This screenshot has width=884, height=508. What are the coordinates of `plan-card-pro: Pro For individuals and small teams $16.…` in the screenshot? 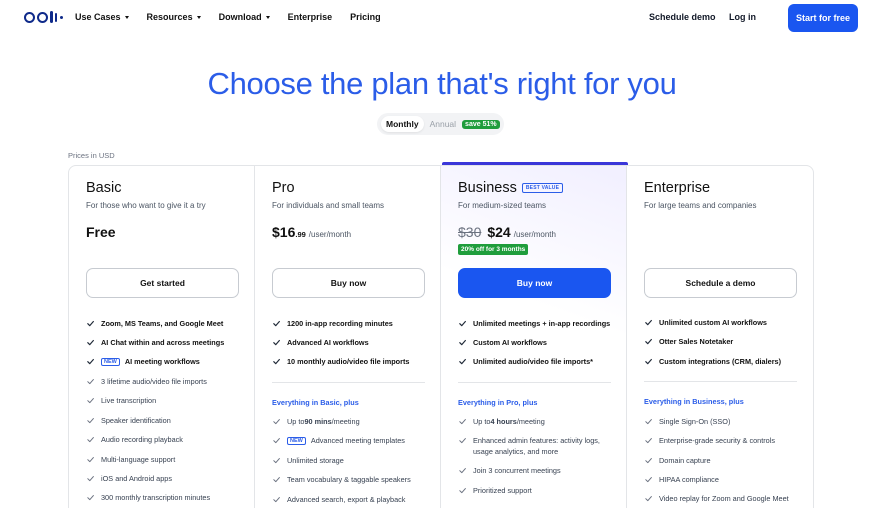 It's located at (348, 337).